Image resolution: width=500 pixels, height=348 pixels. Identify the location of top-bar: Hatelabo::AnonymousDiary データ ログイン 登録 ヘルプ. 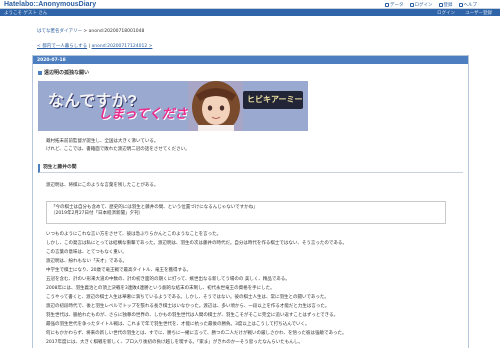
(250, 4).